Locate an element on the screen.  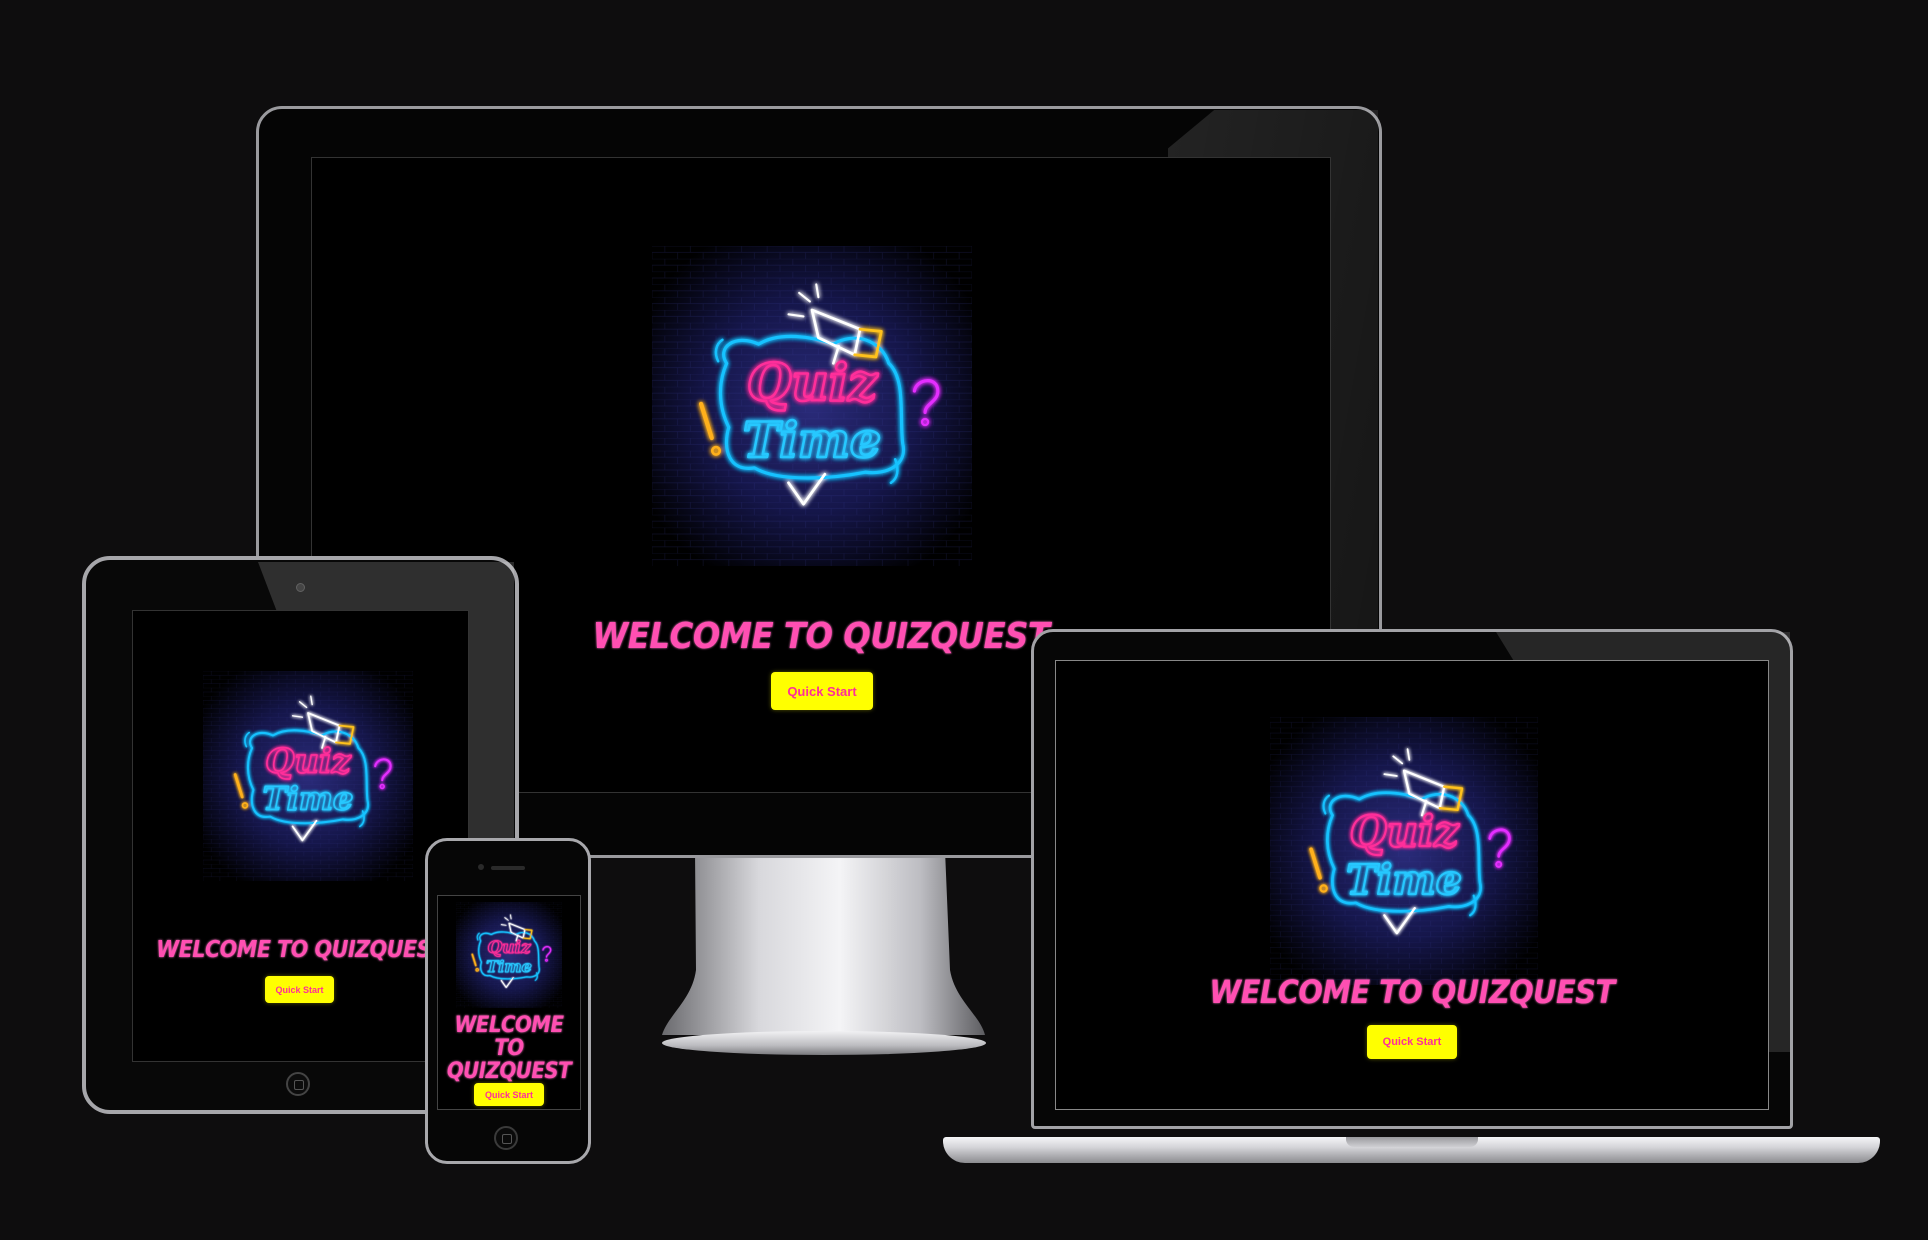
tablet-screen: WELCOME TO QUIZQUEST Quick Start is located at coordinates (300, 836).